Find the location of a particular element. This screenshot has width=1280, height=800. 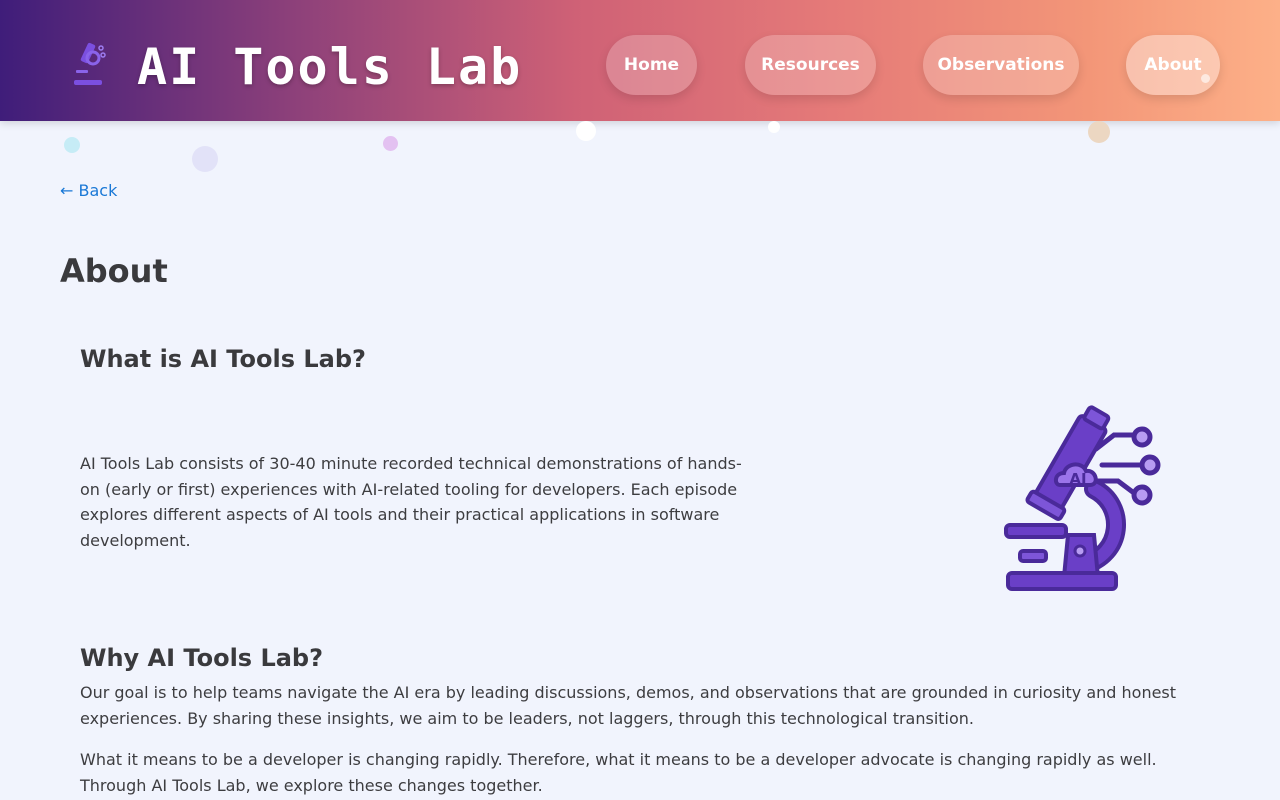

page-title: About is located at coordinates (114, 271).